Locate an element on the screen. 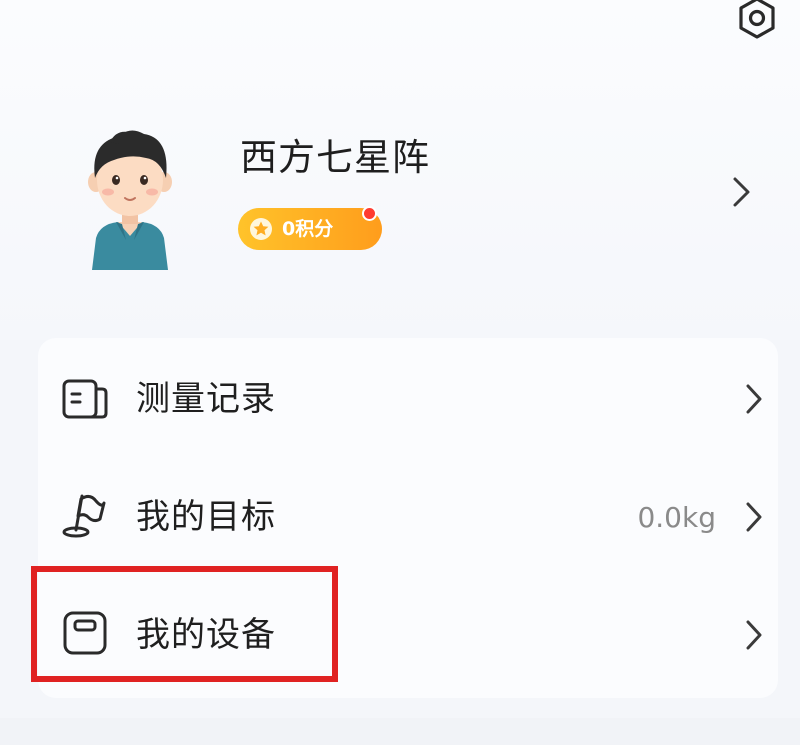 The width and height of the screenshot is (800, 745). notification-dot is located at coordinates (369, 213).